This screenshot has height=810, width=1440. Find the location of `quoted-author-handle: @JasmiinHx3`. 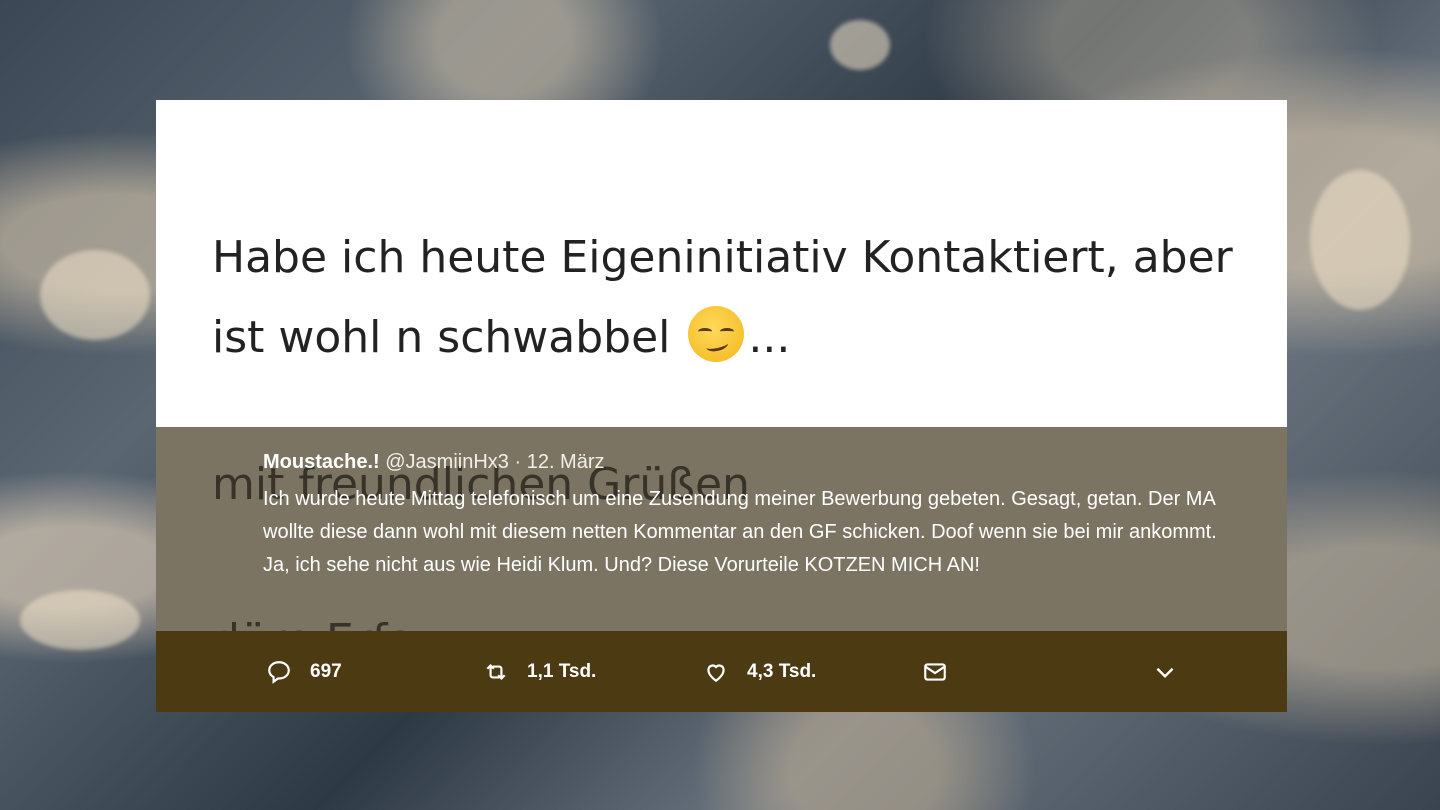

quoted-author-handle: @JasmiinHx3 is located at coordinates (447, 462).